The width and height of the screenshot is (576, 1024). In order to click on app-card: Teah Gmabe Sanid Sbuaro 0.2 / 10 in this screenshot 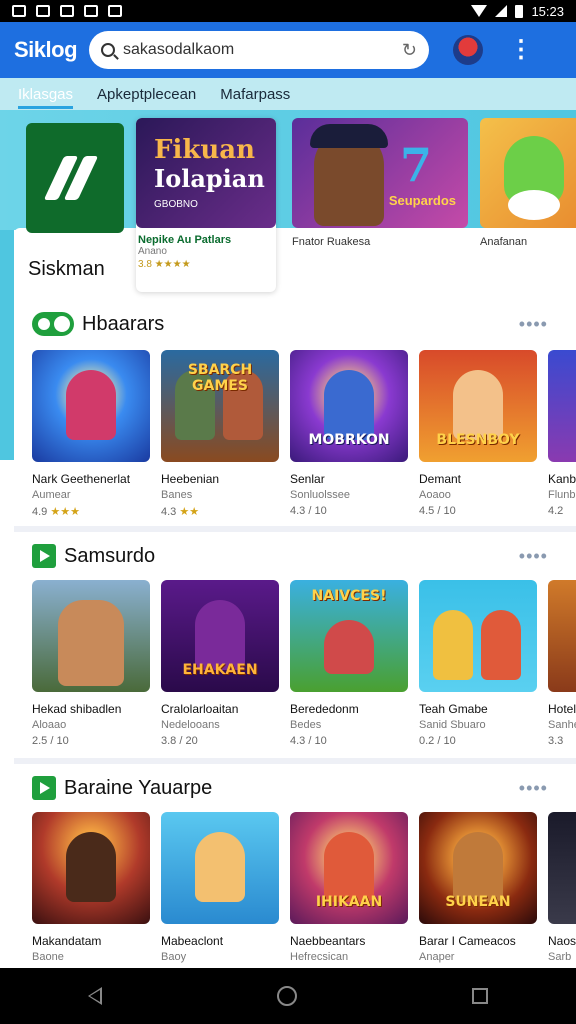, I will do `click(478, 663)`.